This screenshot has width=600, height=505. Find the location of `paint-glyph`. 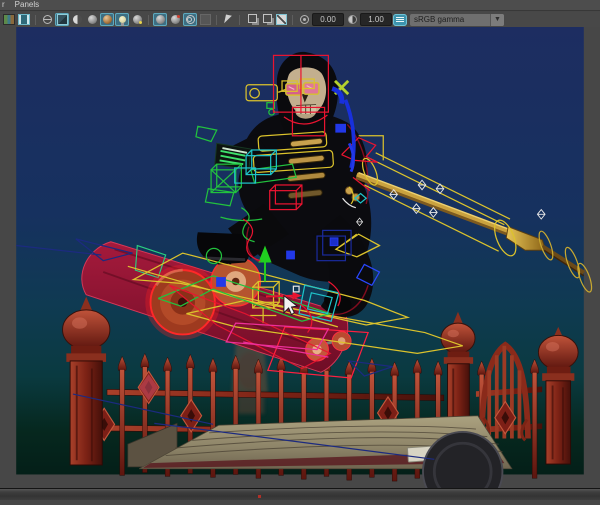

paint-glyph is located at coordinates (175, 19).